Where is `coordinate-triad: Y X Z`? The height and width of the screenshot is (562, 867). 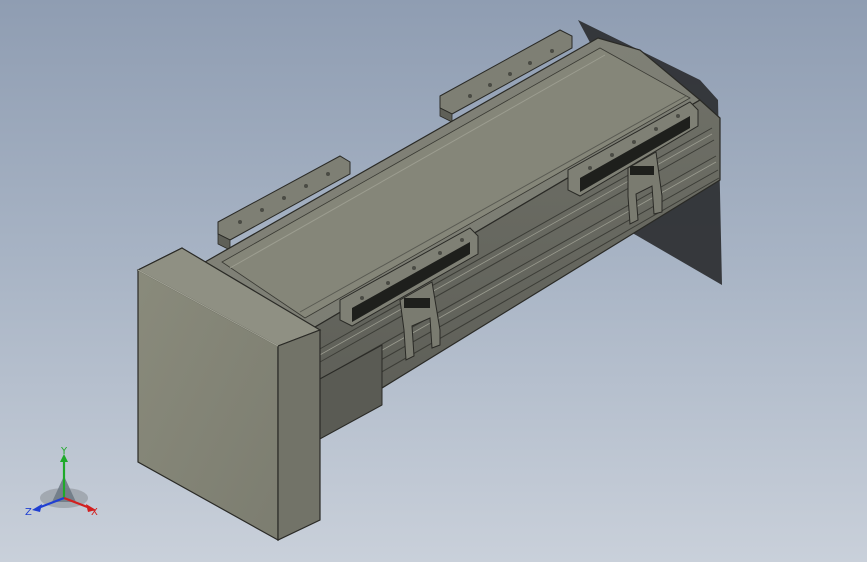
coordinate-triad: Y X Z is located at coordinates (61, 482).